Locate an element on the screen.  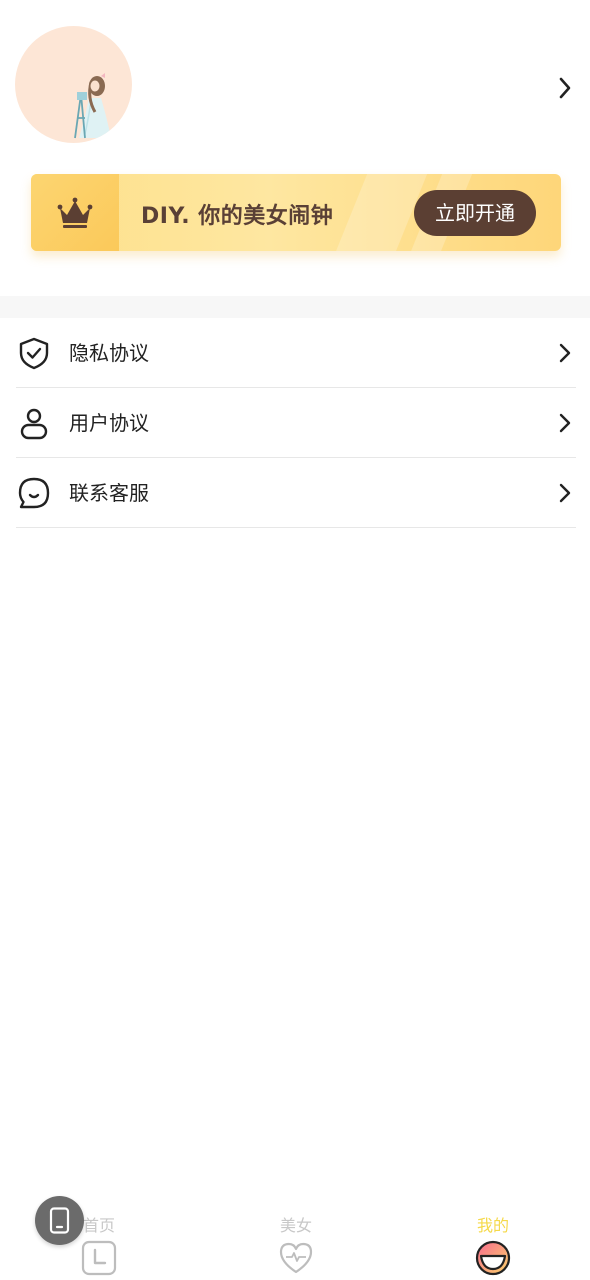
vip-banner: DIY. 你的美女闹钟 立即开通 is located at coordinates (296, 212).